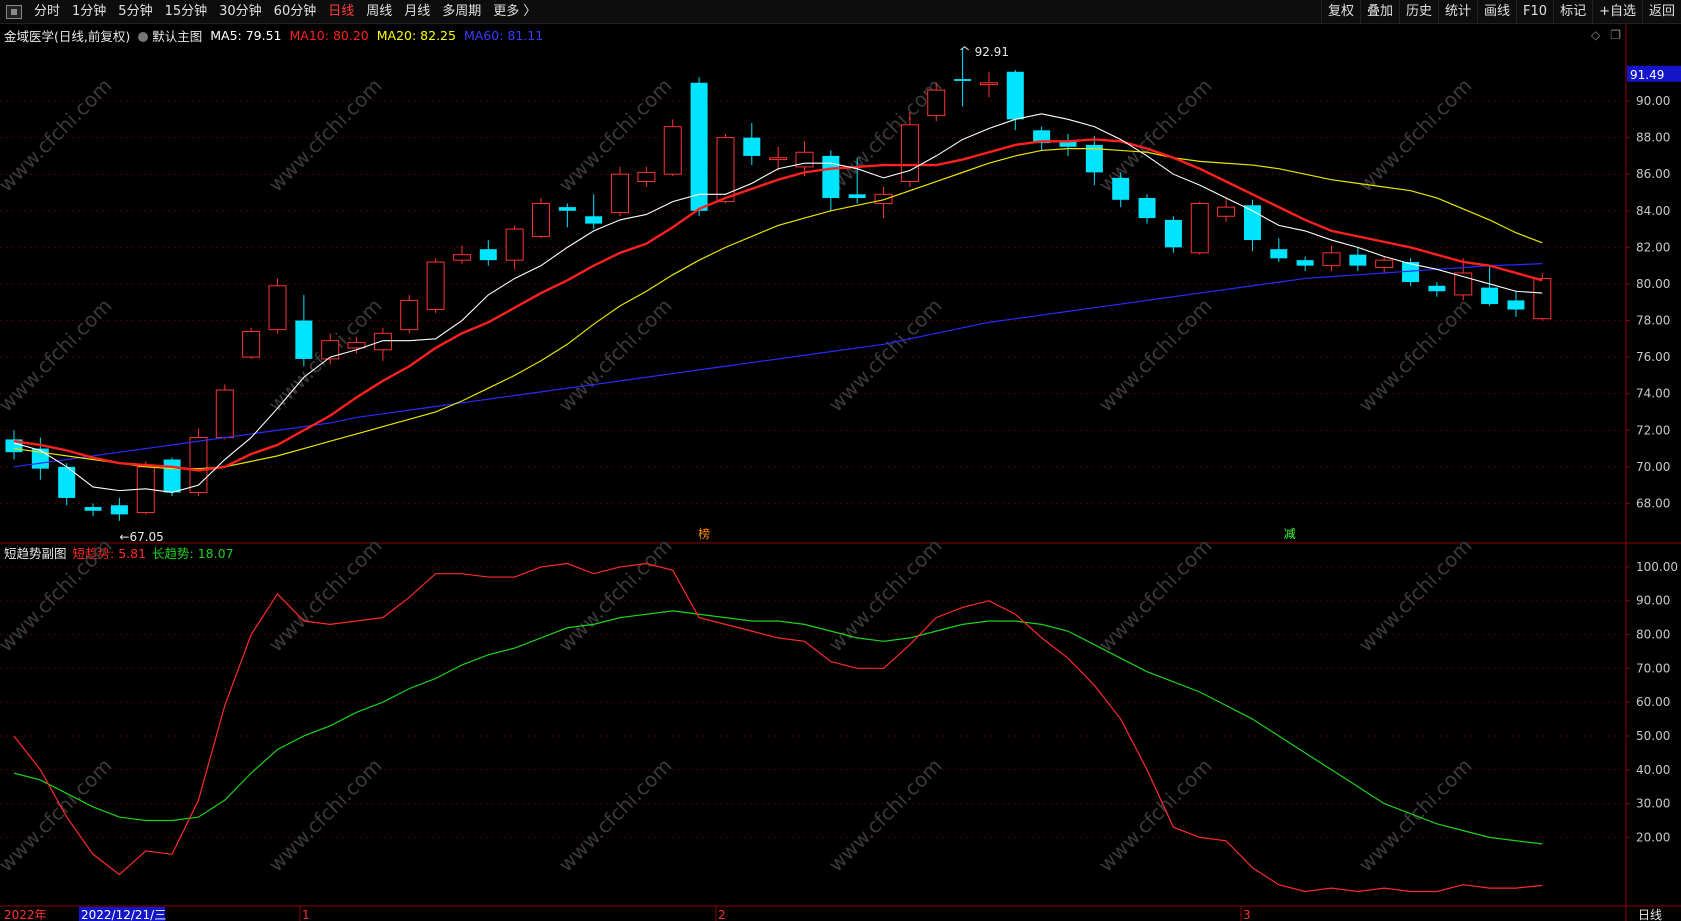  I want to click on price-tick-label: 76.00, so click(1653, 357).